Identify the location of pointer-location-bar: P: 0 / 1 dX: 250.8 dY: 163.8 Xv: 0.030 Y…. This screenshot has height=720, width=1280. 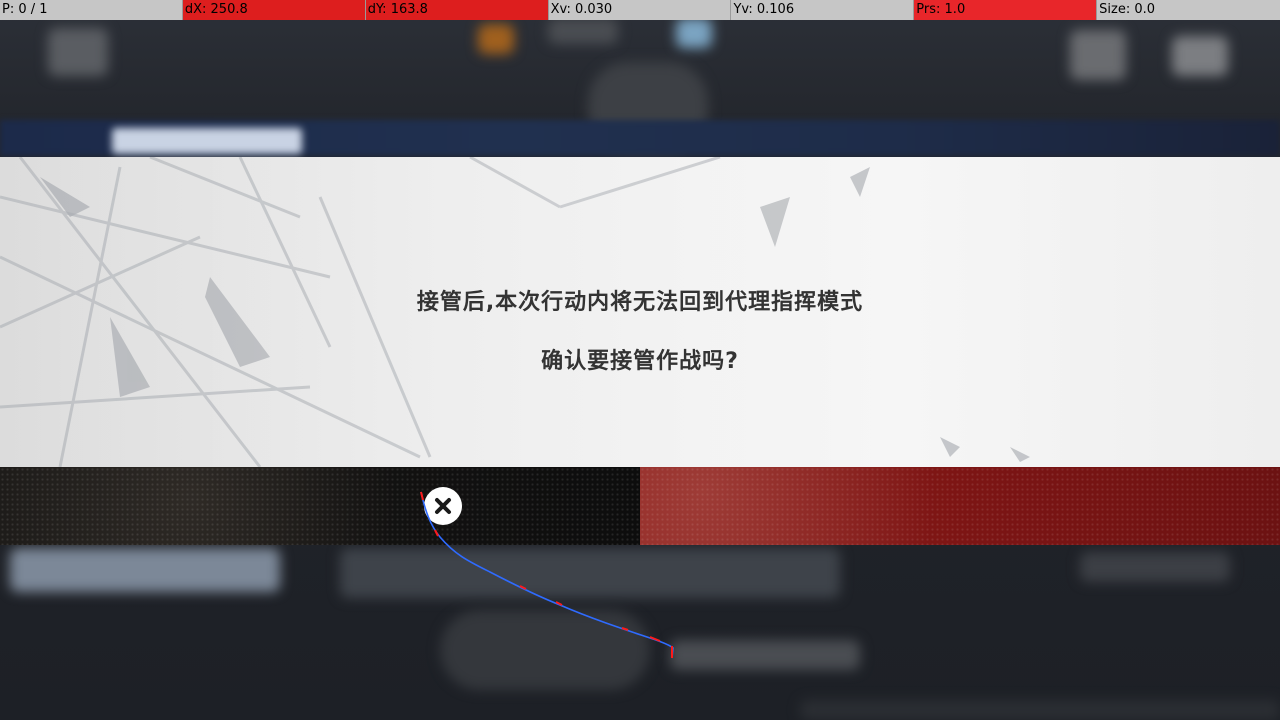
(640, 10).